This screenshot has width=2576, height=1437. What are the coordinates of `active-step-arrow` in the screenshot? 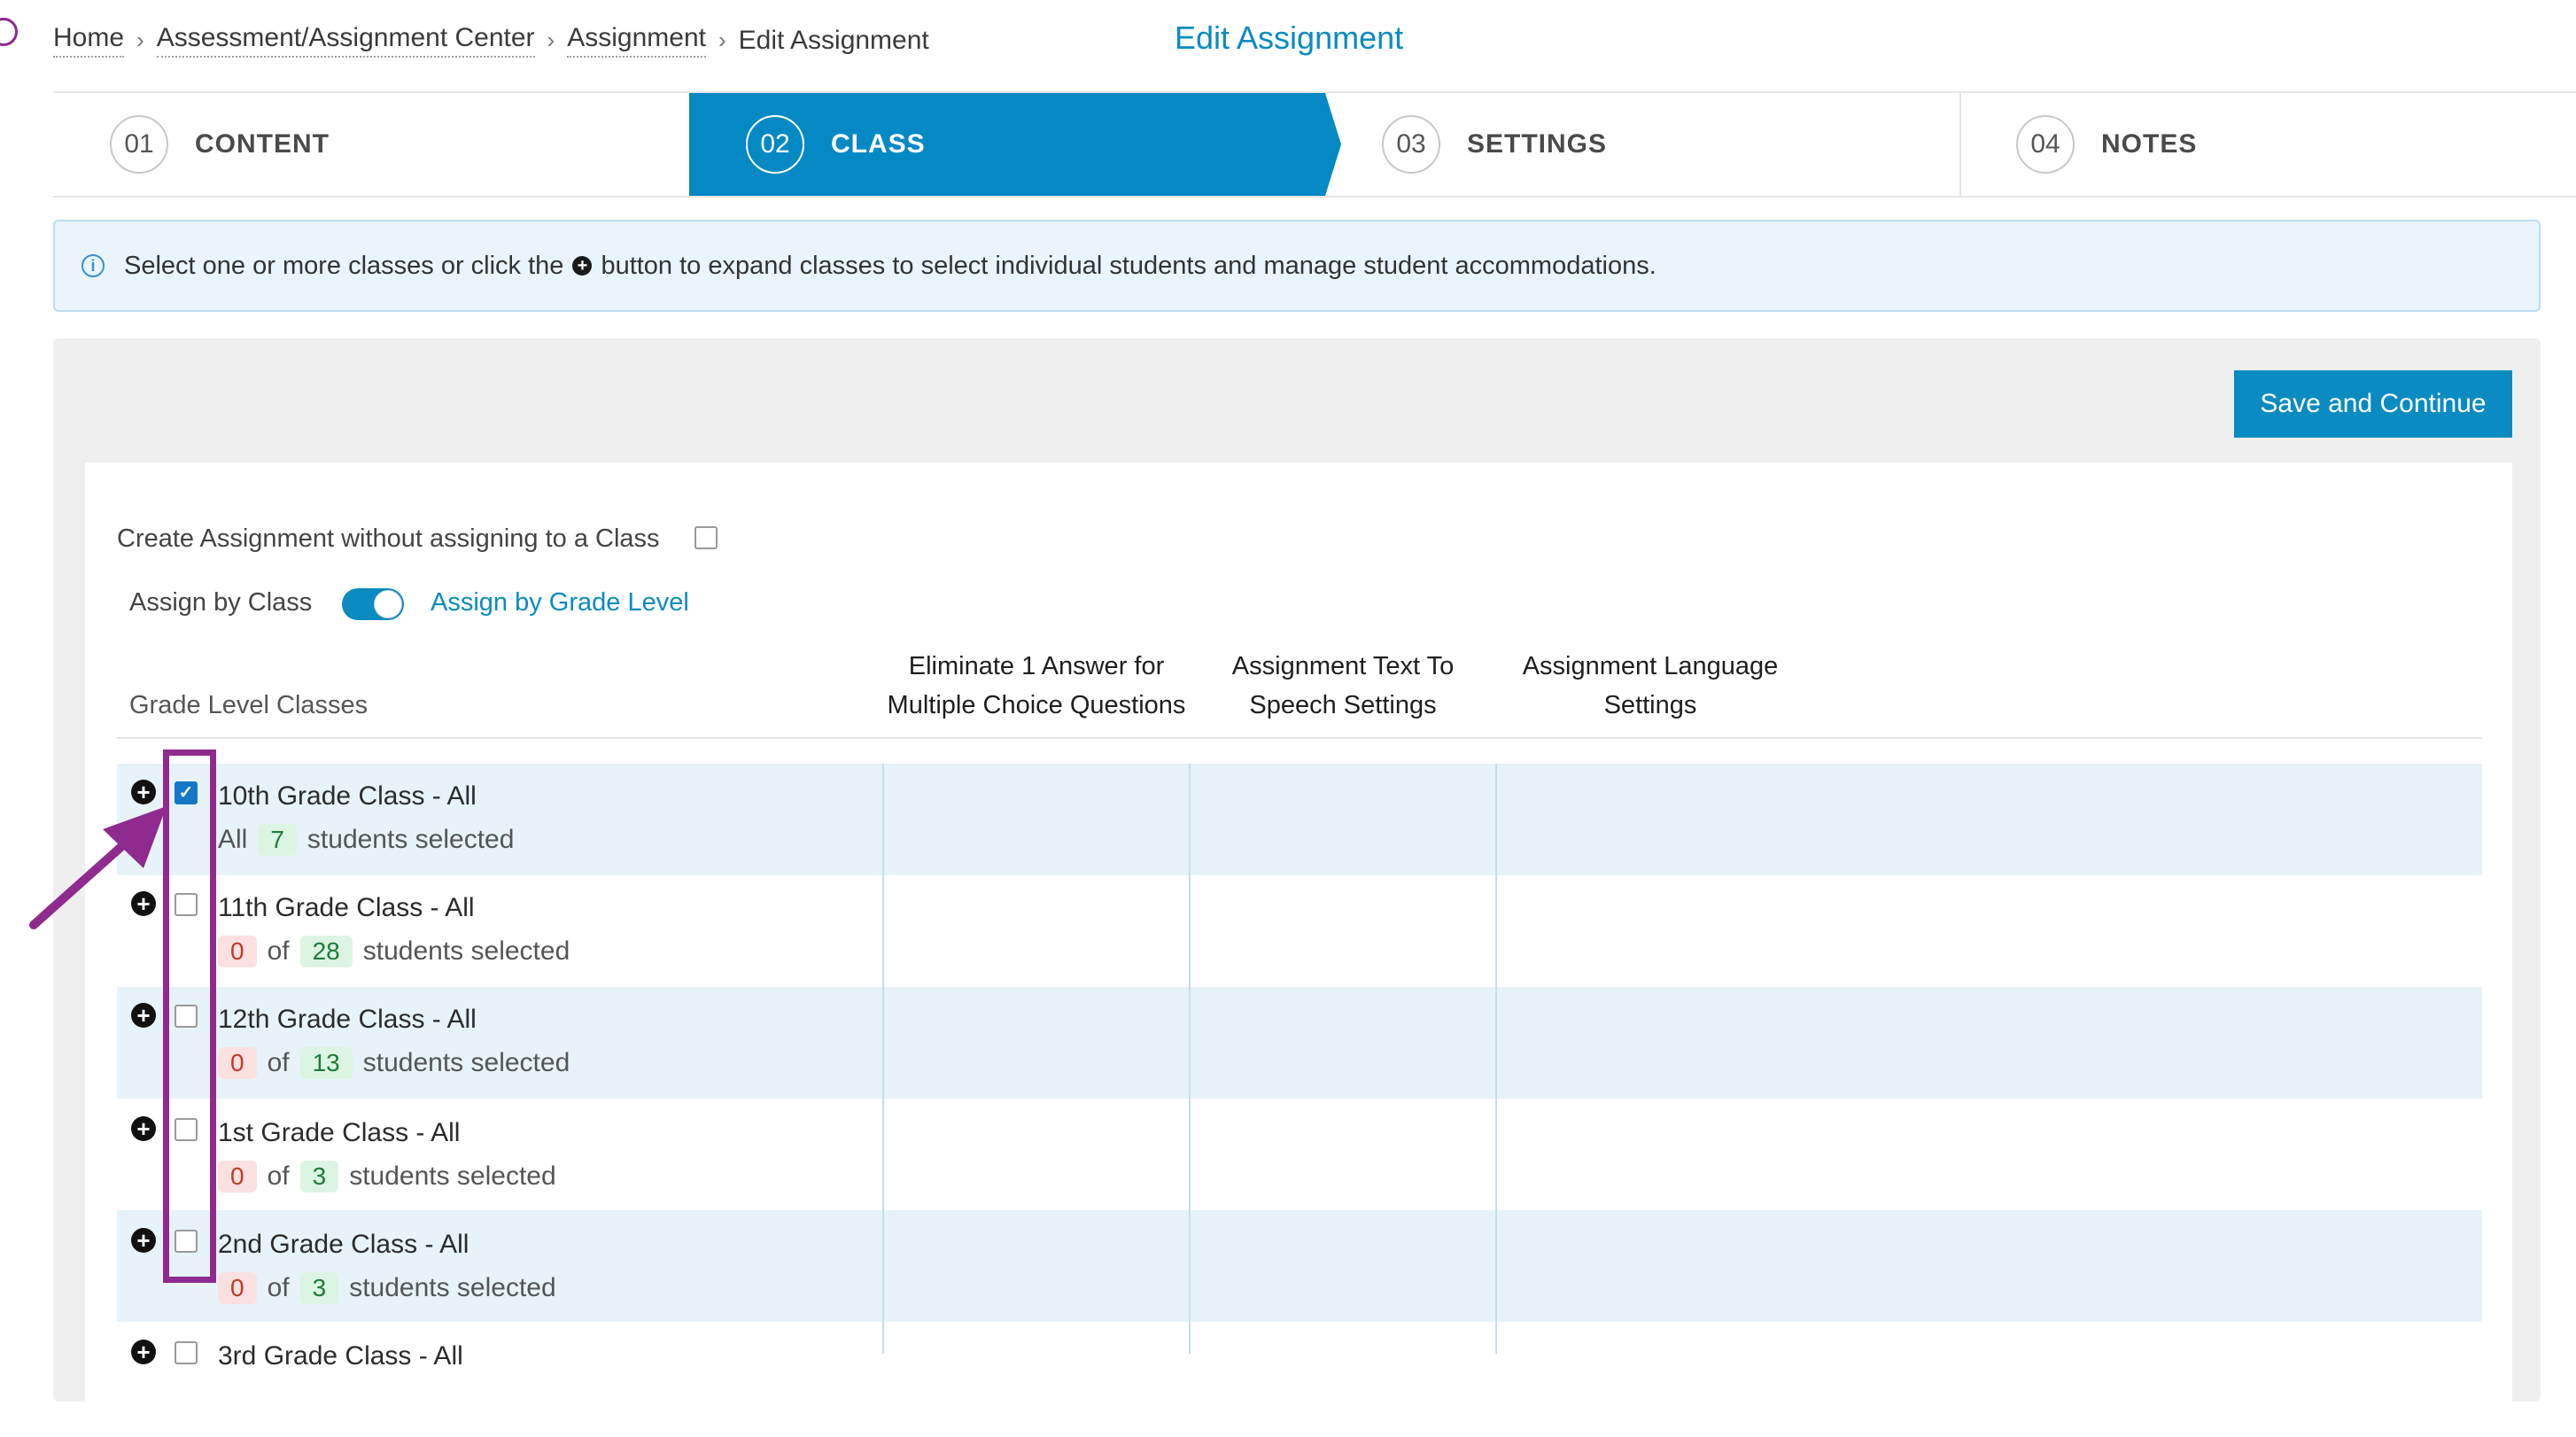 It's located at (1333, 144).